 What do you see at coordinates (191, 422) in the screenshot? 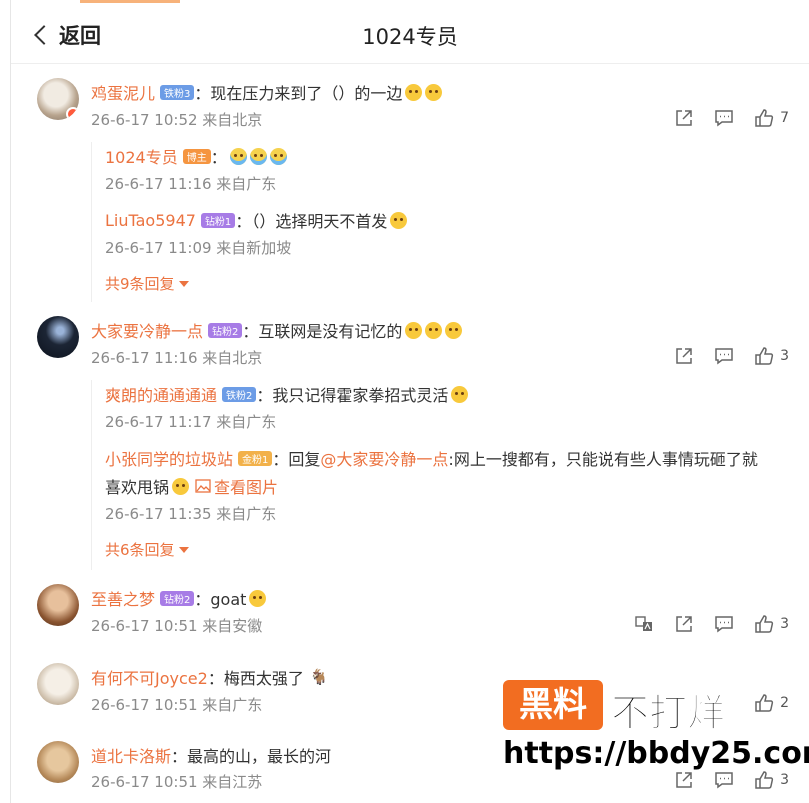
I see `reply-meta: 26-6-17 11:17 来自广东` at bounding box center [191, 422].